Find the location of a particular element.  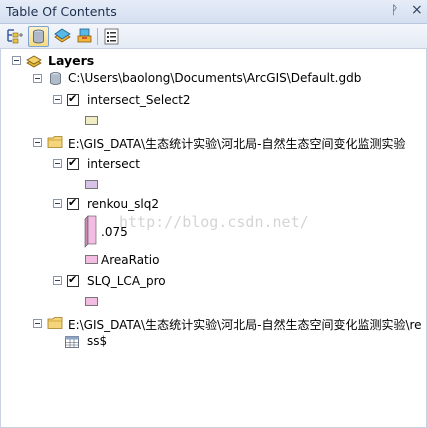

ramp-value-label: .075 is located at coordinates (114, 232).